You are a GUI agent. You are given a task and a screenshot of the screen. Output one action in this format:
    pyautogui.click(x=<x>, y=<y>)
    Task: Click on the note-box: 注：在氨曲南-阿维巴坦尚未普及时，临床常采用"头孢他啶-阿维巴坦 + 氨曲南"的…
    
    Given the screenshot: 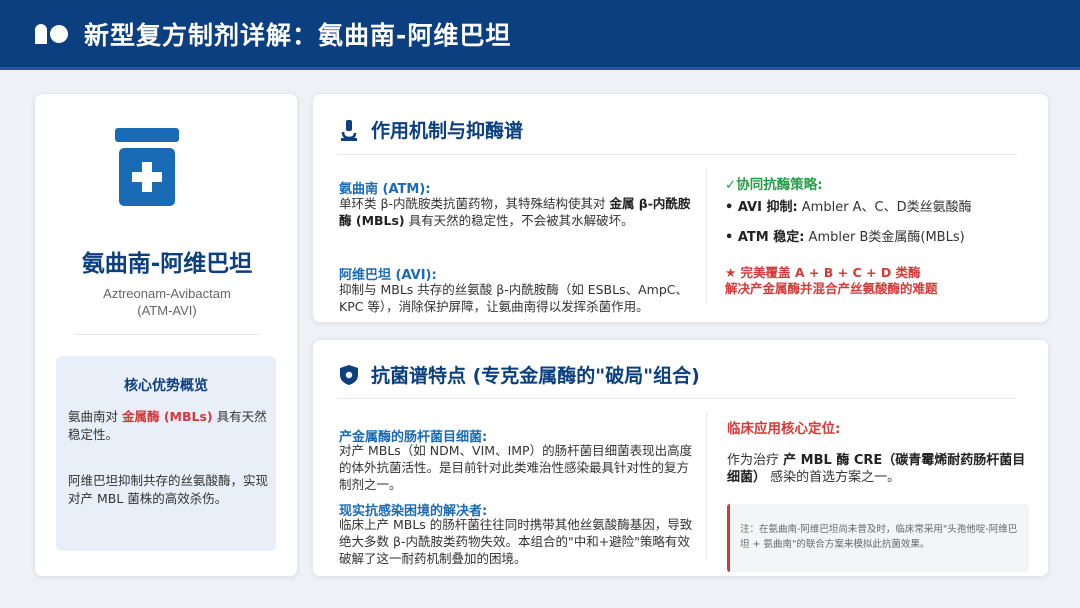 What is the action you would take?
    pyautogui.click(x=878, y=538)
    